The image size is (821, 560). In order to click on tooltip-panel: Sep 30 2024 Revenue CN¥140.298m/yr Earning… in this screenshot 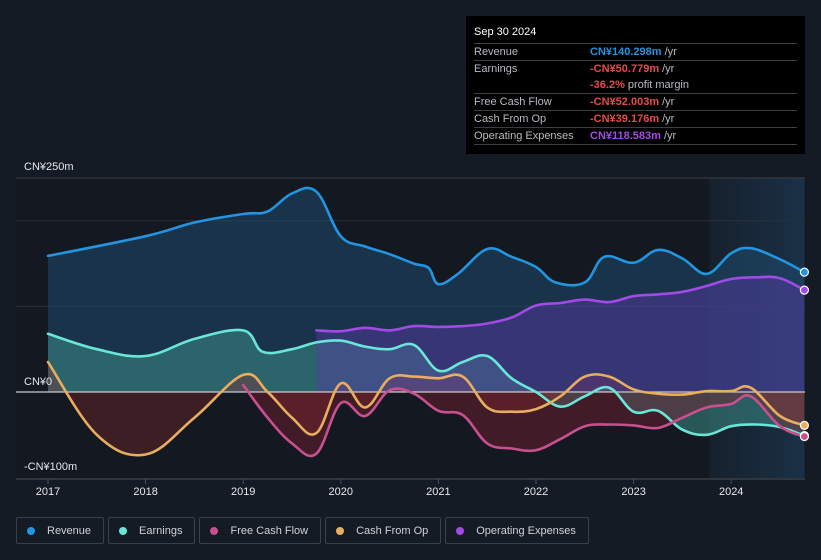, I will do `click(635, 85)`.